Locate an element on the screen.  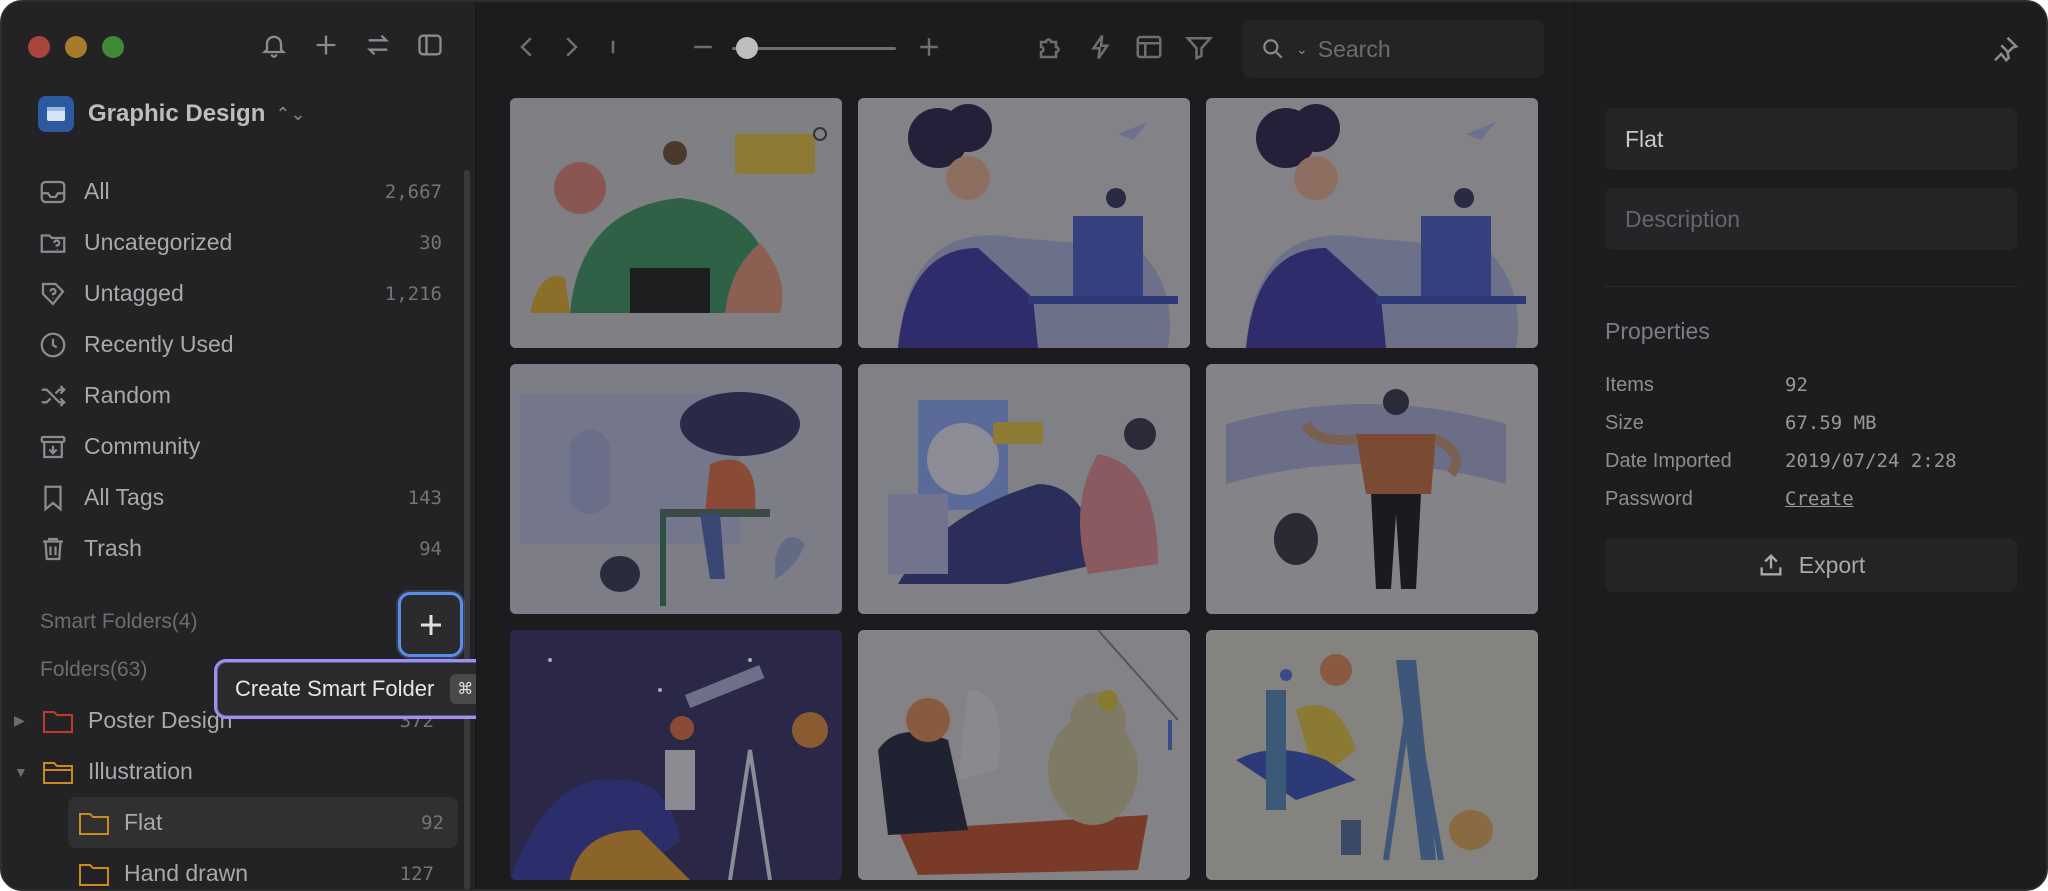
folder-item-flat: Flat 92 is located at coordinates (263, 822).